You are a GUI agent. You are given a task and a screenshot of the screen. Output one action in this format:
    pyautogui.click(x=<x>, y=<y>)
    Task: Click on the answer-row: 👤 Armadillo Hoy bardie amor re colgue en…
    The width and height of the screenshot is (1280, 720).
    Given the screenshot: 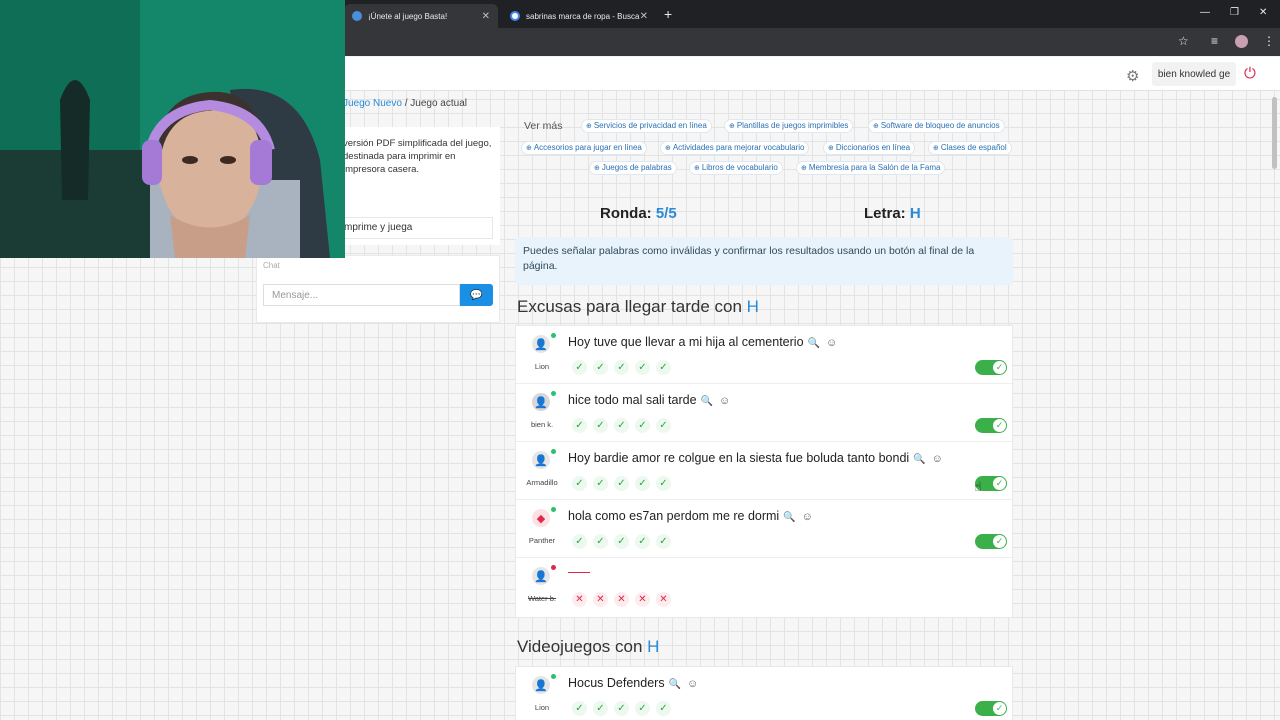 What is the action you would take?
    pyautogui.click(x=765, y=471)
    